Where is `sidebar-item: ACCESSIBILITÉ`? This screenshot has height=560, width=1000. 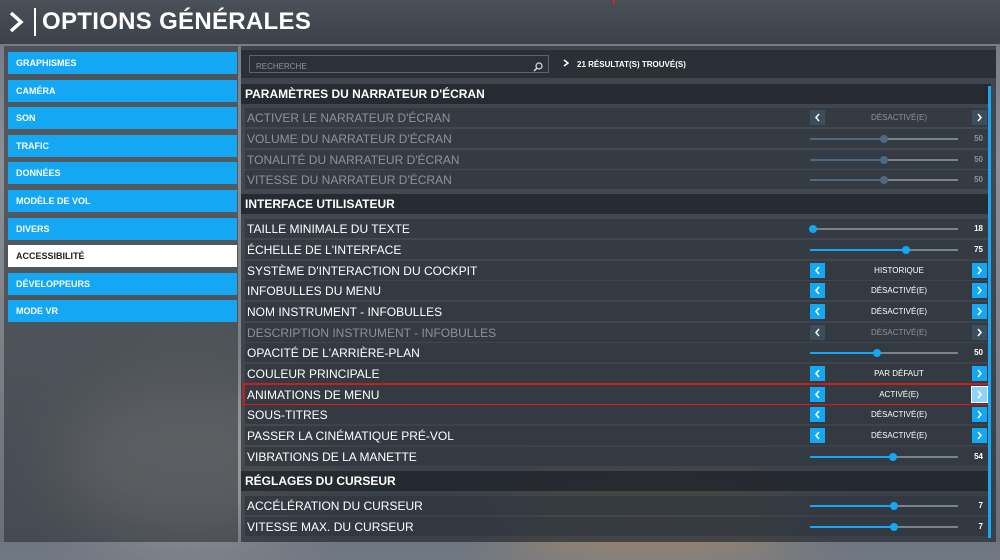
sidebar-item: ACCESSIBILITÉ is located at coordinates (122, 256).